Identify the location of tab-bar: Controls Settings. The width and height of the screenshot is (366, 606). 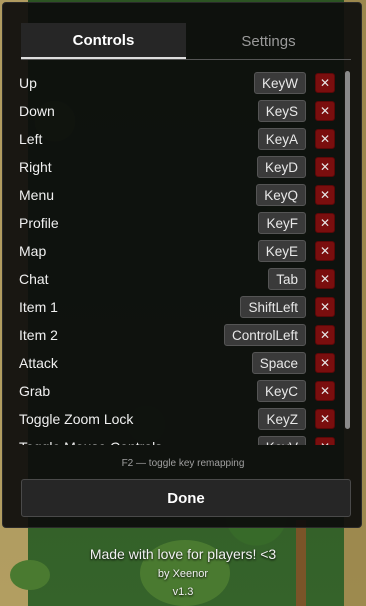
(186, 41).